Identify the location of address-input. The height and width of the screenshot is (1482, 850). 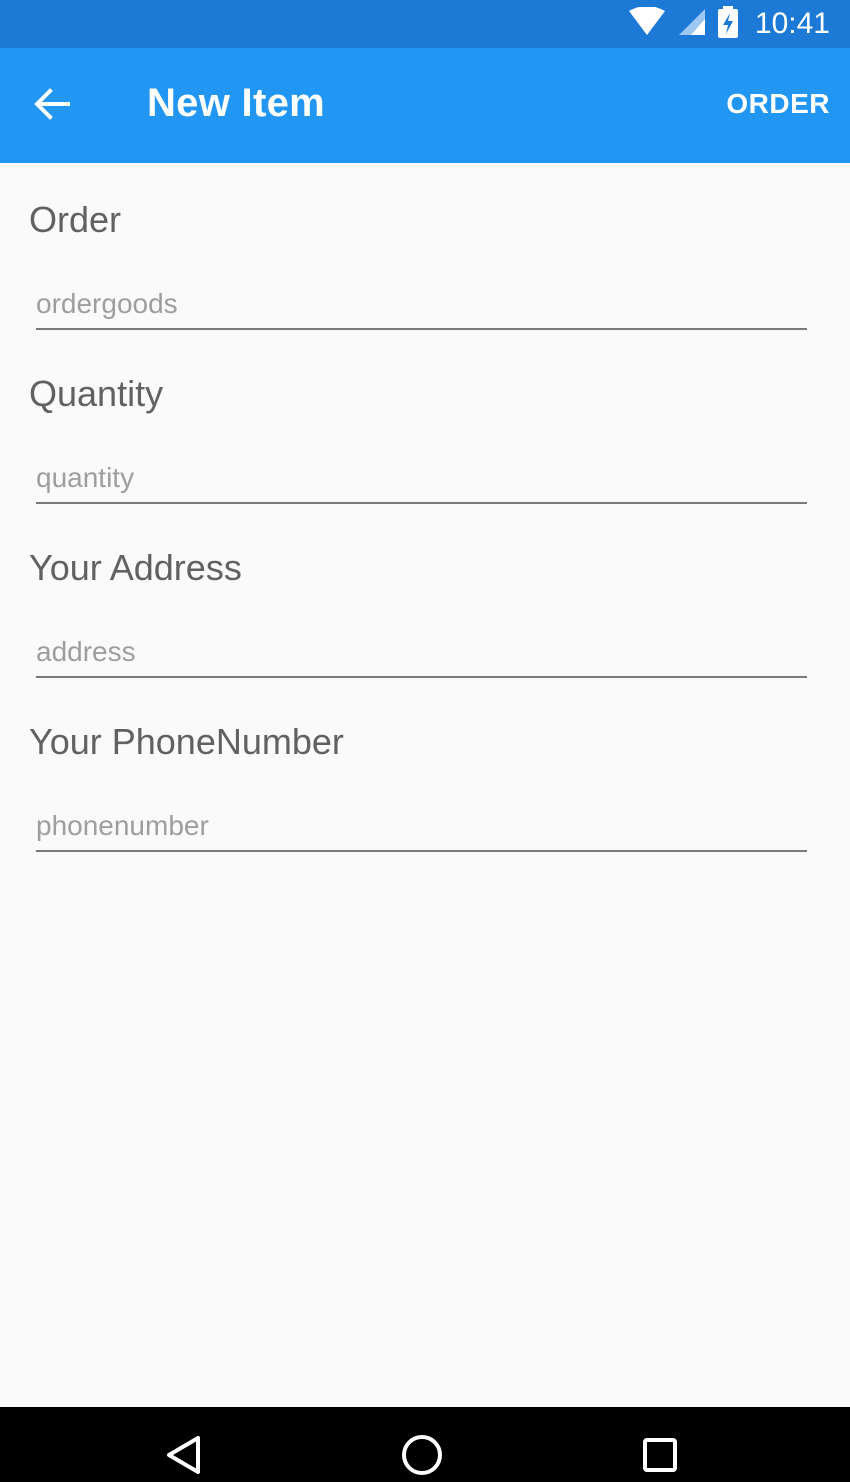
(421, 653).